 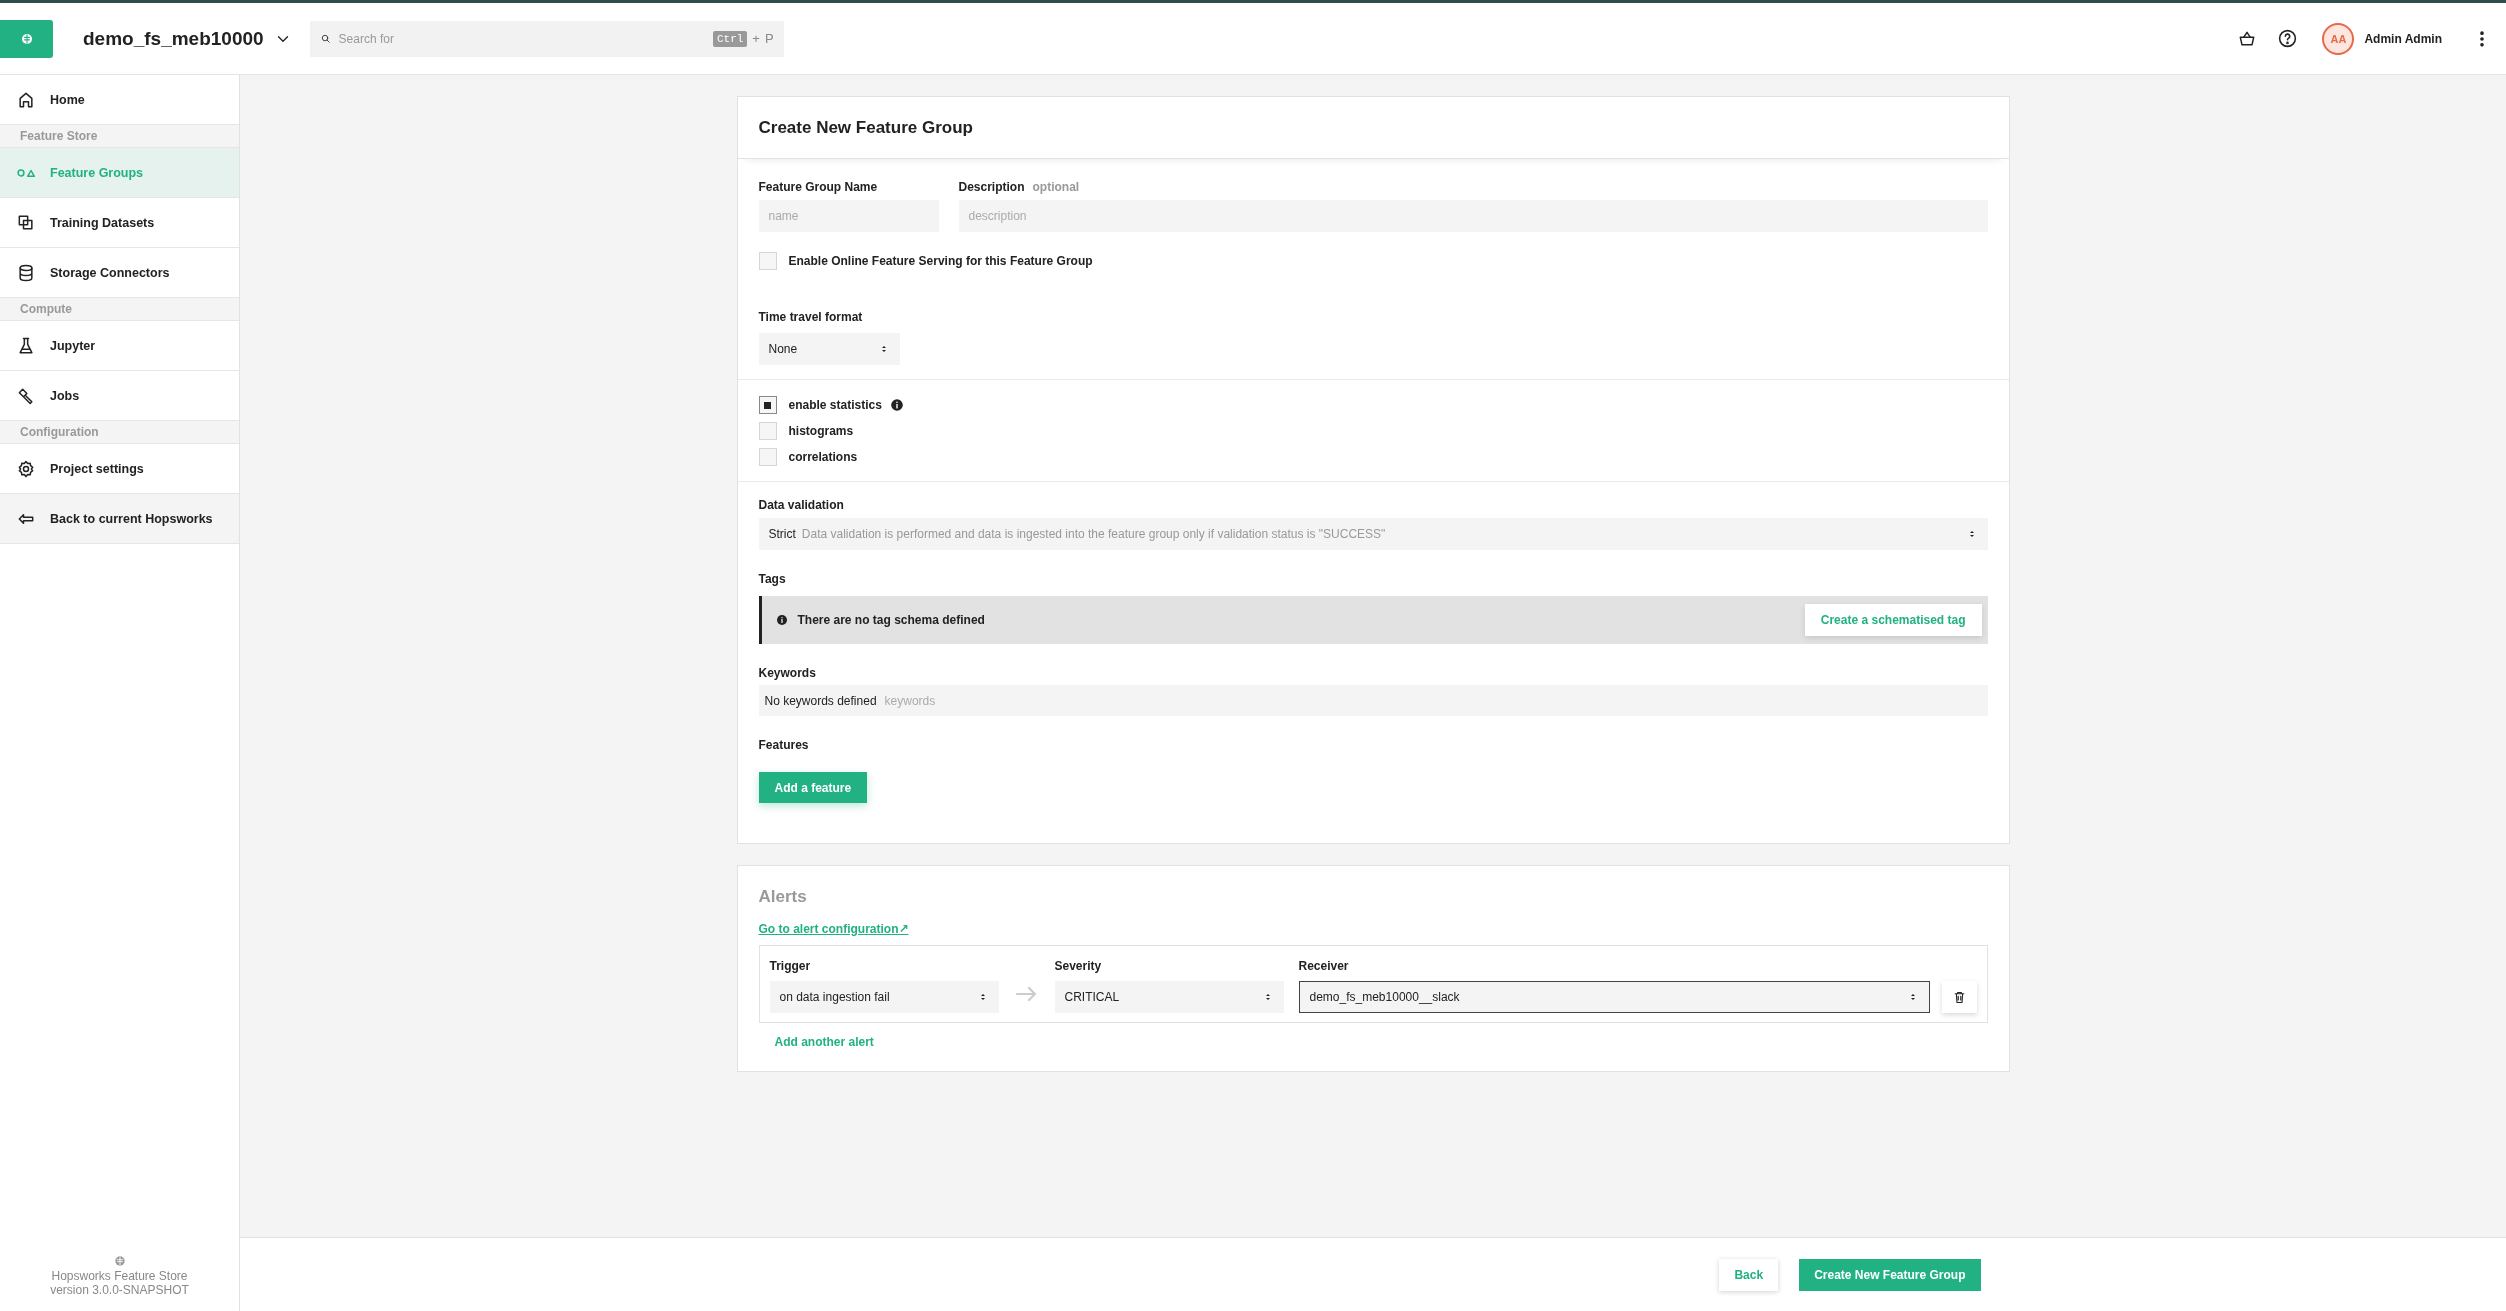 I want to click on sidebar-section-label: Feature Store, so click(x=119, y=136).